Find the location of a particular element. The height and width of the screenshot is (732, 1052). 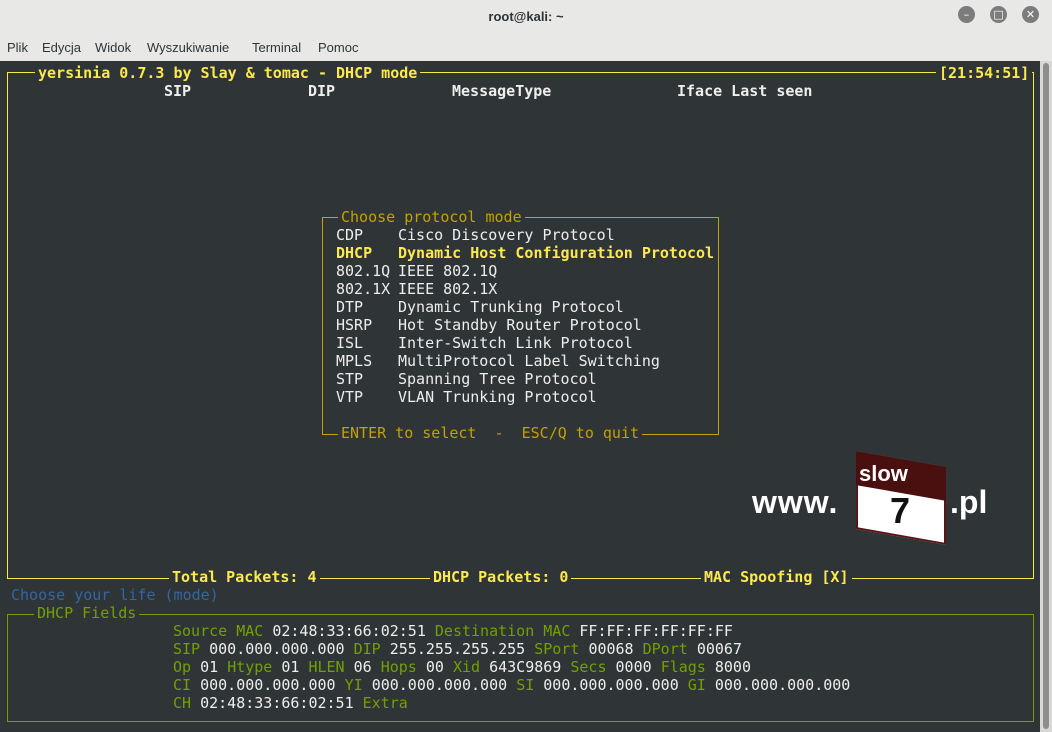

protocol-code-8021q: 802.1Q is located at coordinates (363, 271).